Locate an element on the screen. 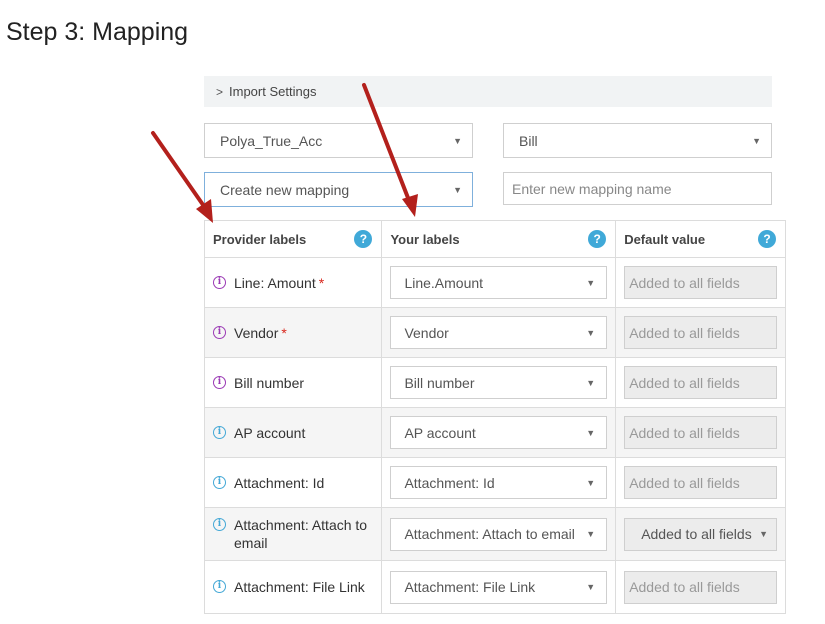 This screenshot has width=825, height=624. import-settings-label: Import Settings is located at coordinates (273, 91).